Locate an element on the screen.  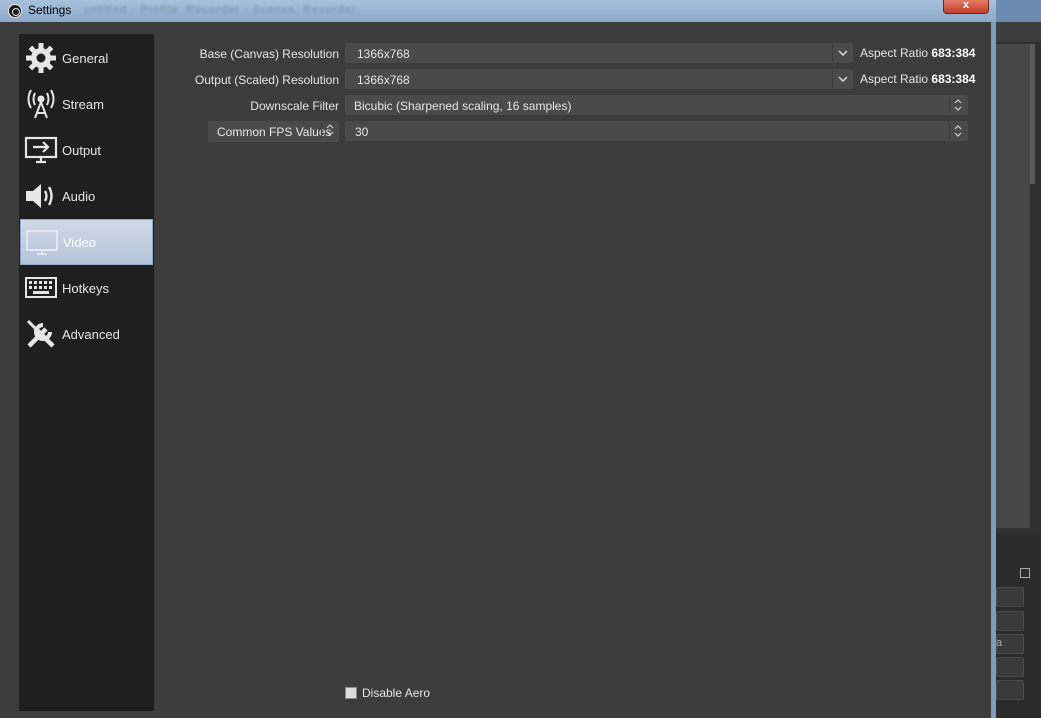
monitor-output-icon is located at coordinates (41, 150).